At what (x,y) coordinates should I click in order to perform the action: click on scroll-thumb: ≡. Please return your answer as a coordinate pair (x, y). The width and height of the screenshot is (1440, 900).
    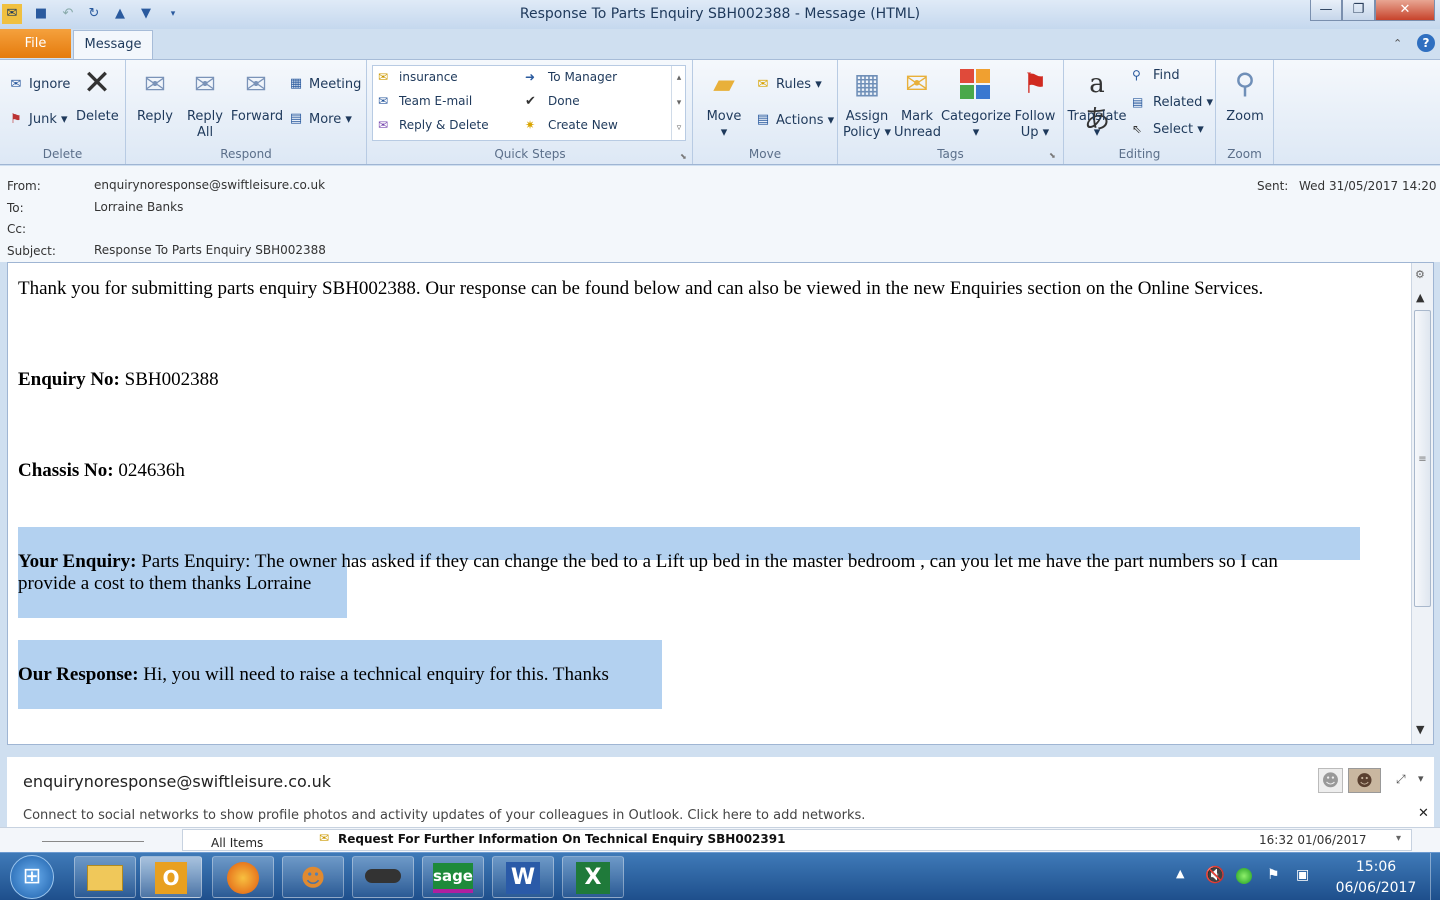
    Looking at the image, I should click on (1422, 458).